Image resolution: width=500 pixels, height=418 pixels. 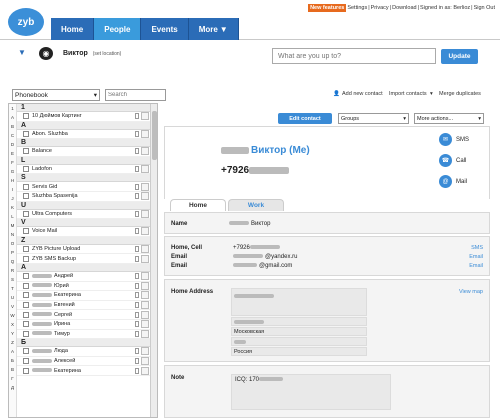 I want to click on list-item: Ирина, so click(x=84, y=325).